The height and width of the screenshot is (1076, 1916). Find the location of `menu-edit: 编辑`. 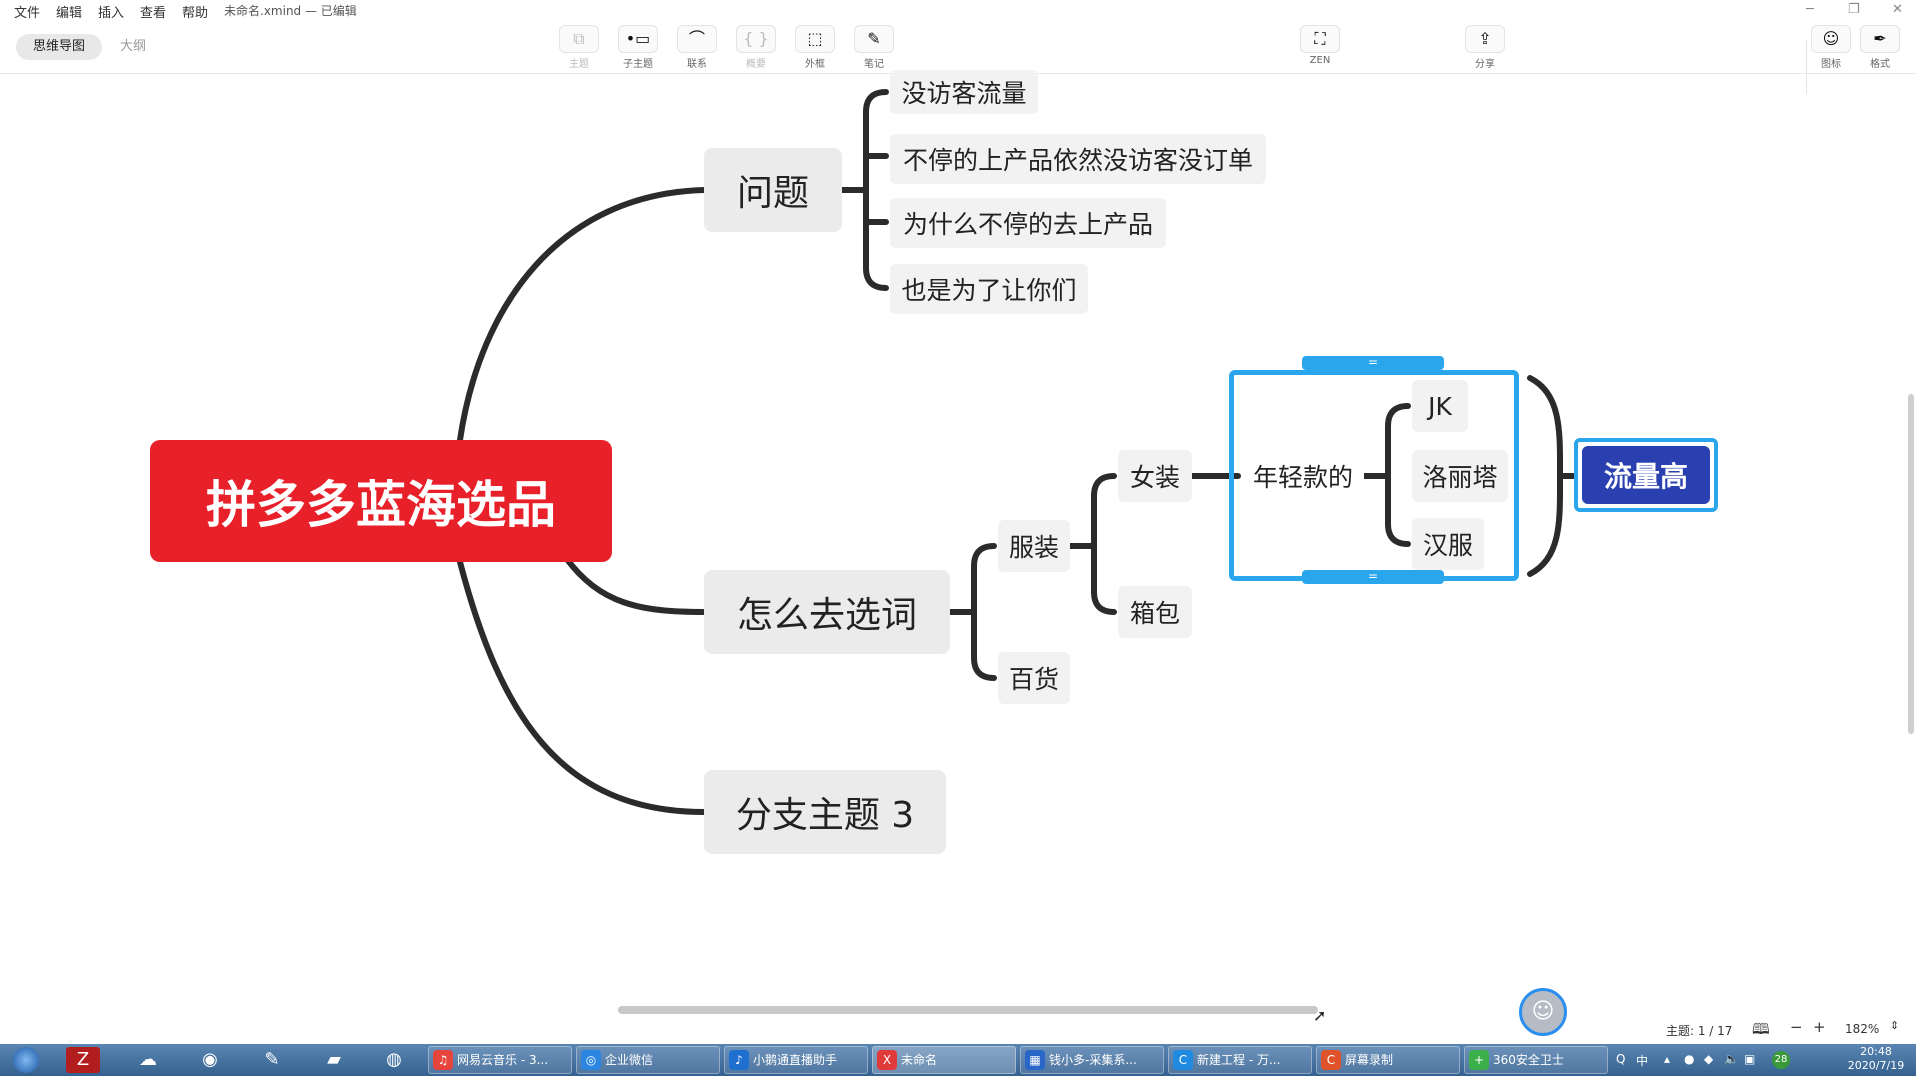

menu-edit: 编辑 is located at coordinates (69, 11).